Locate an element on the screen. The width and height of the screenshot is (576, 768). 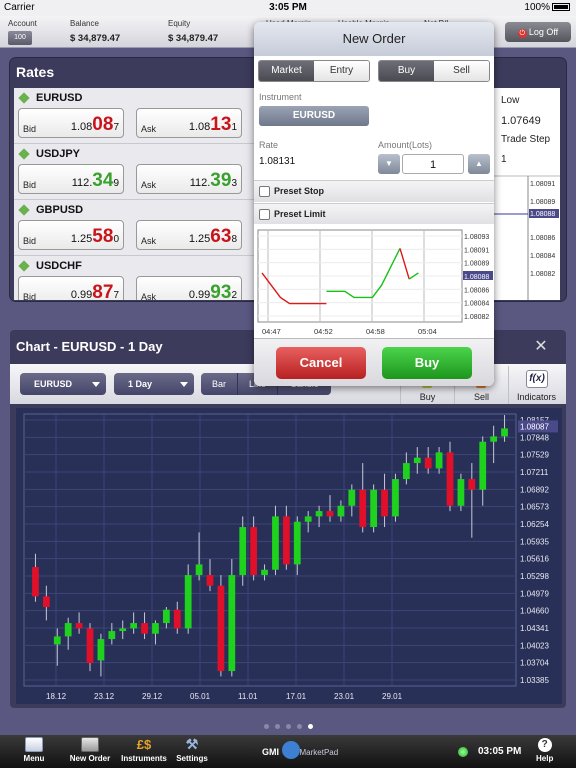
ask-button: Ask 0.99932 is located at coordinates (189, 288).